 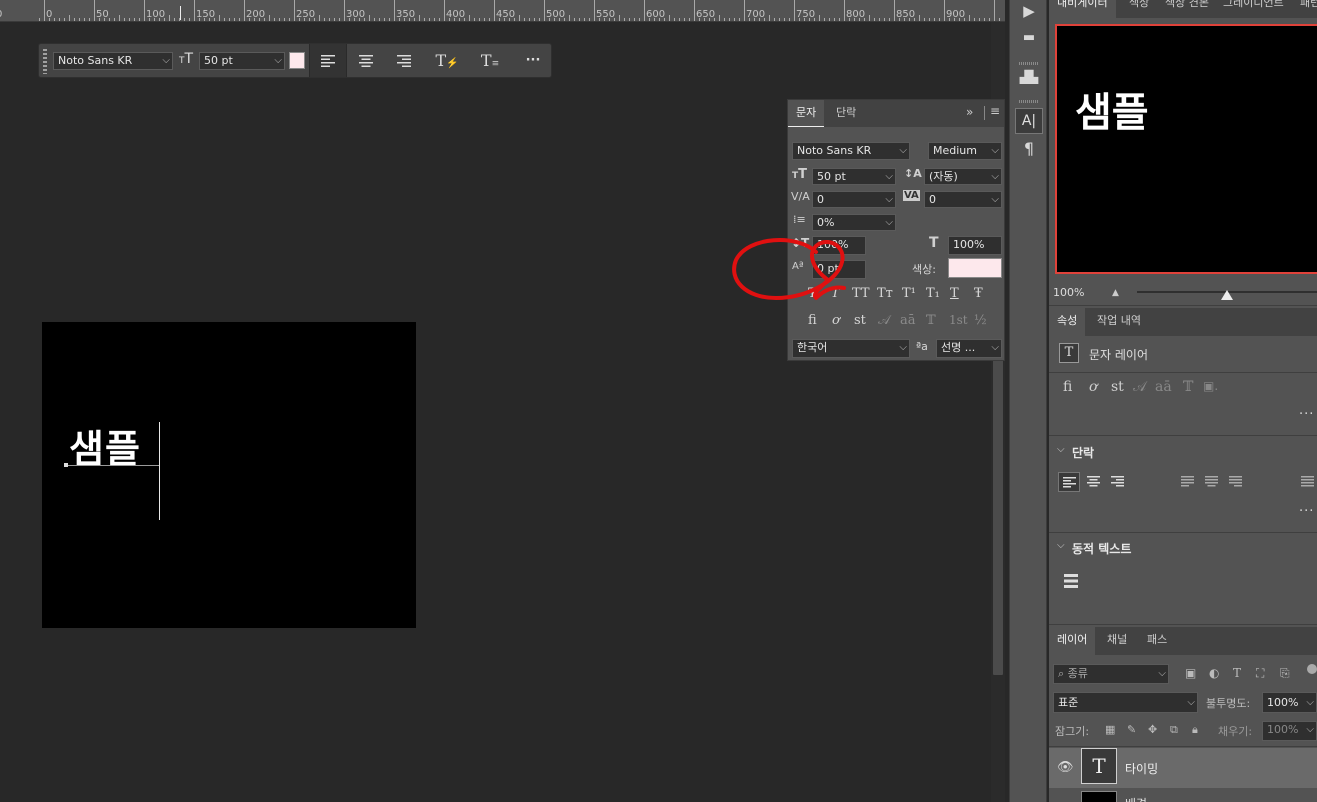 I want to click on fill-input: 100% ⌵, so click(x=1289, y=731).